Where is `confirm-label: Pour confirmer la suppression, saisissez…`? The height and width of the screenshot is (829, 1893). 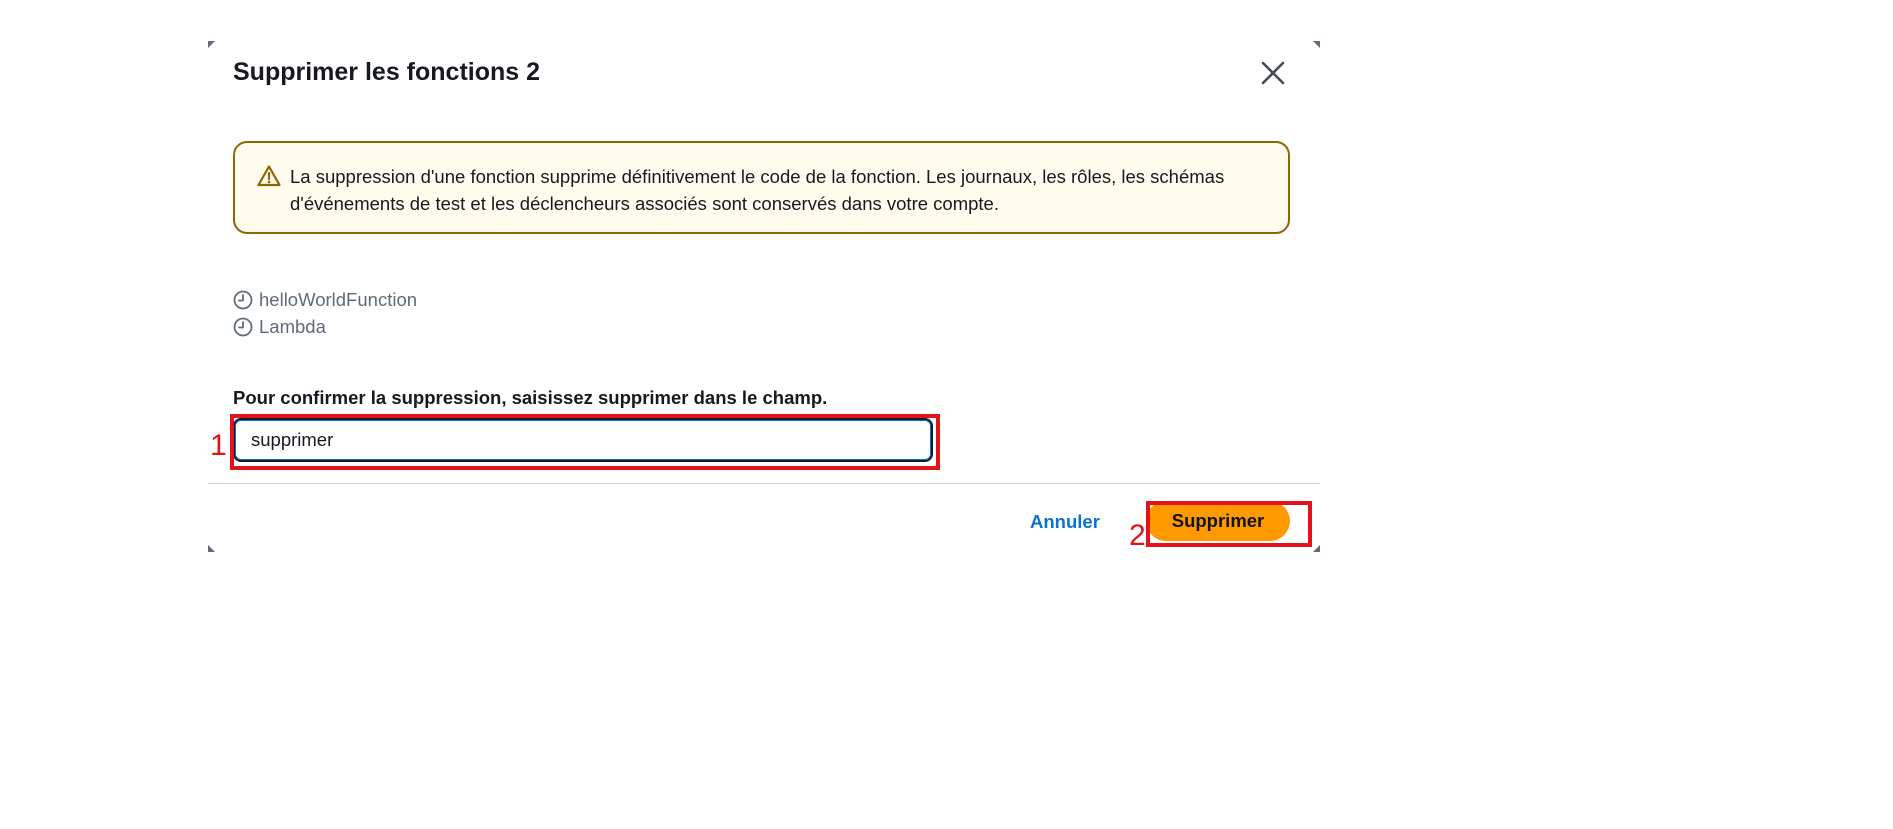
confirm-label: Pour confirmer la suppression, saisissez… is located at coordinates (530, 398).